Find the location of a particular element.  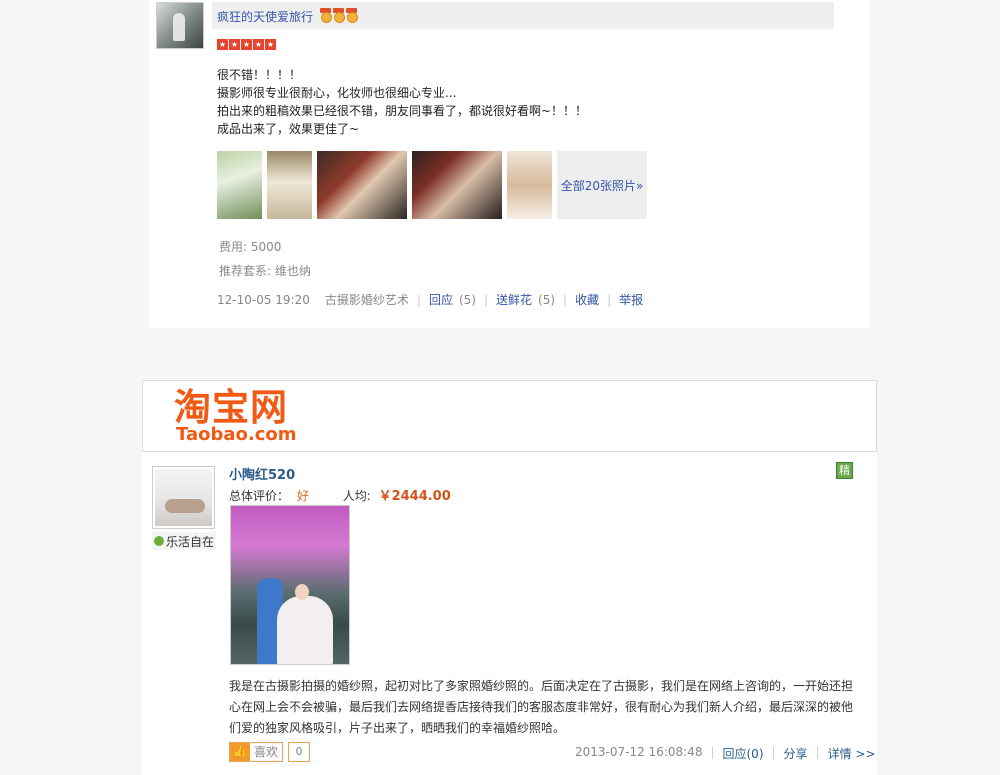

review-meta: 2013-07-12 16:08:48 | 回应(0) | 分享 | 详情 >> is located at coordinates (725, 753).